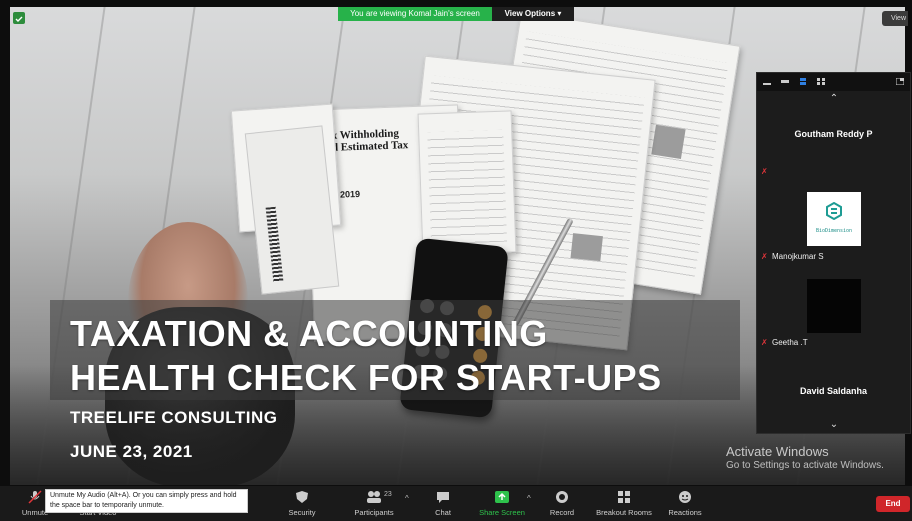  I want to click on chat-label: Chat, so click(443, 512).